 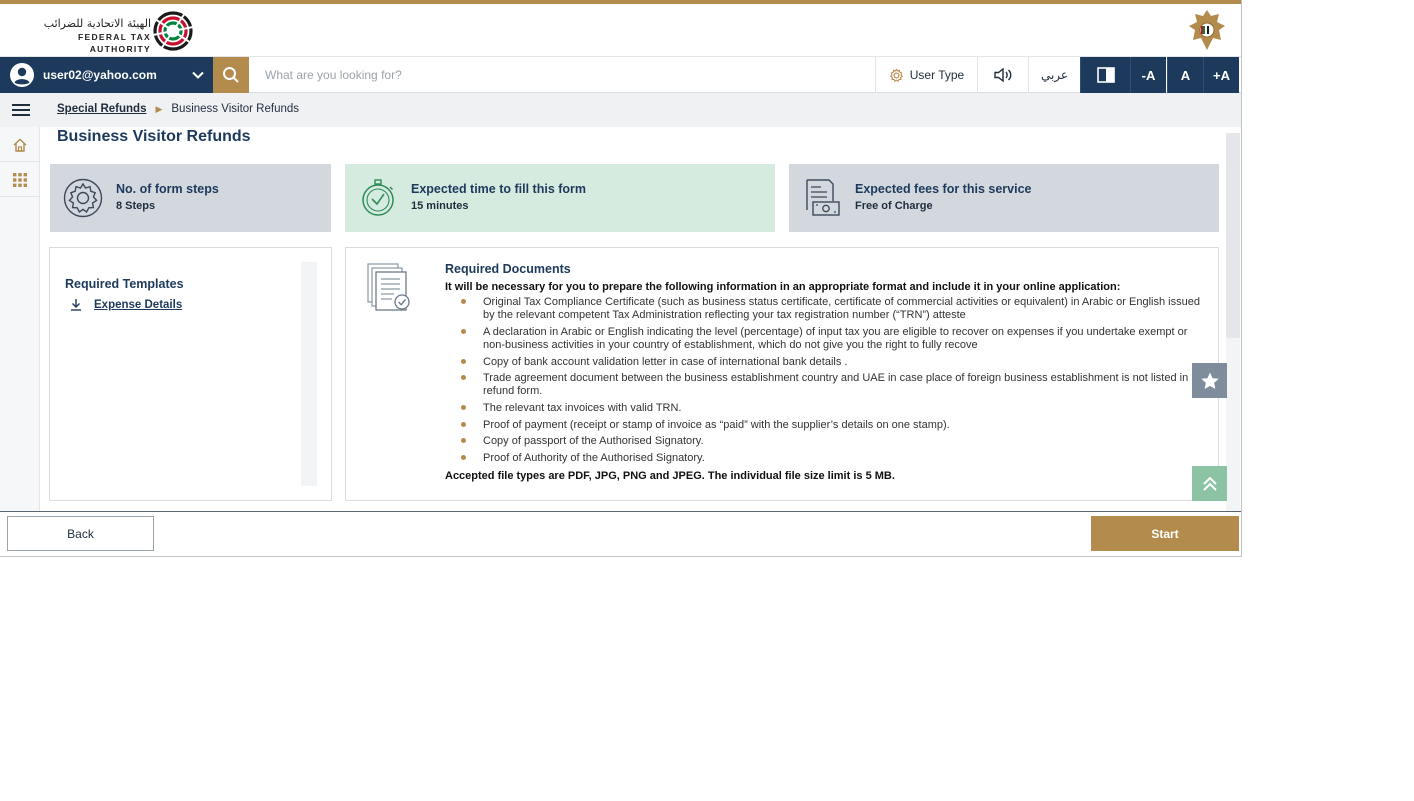 I want to click on home-icon, so click(x=20, y=145).